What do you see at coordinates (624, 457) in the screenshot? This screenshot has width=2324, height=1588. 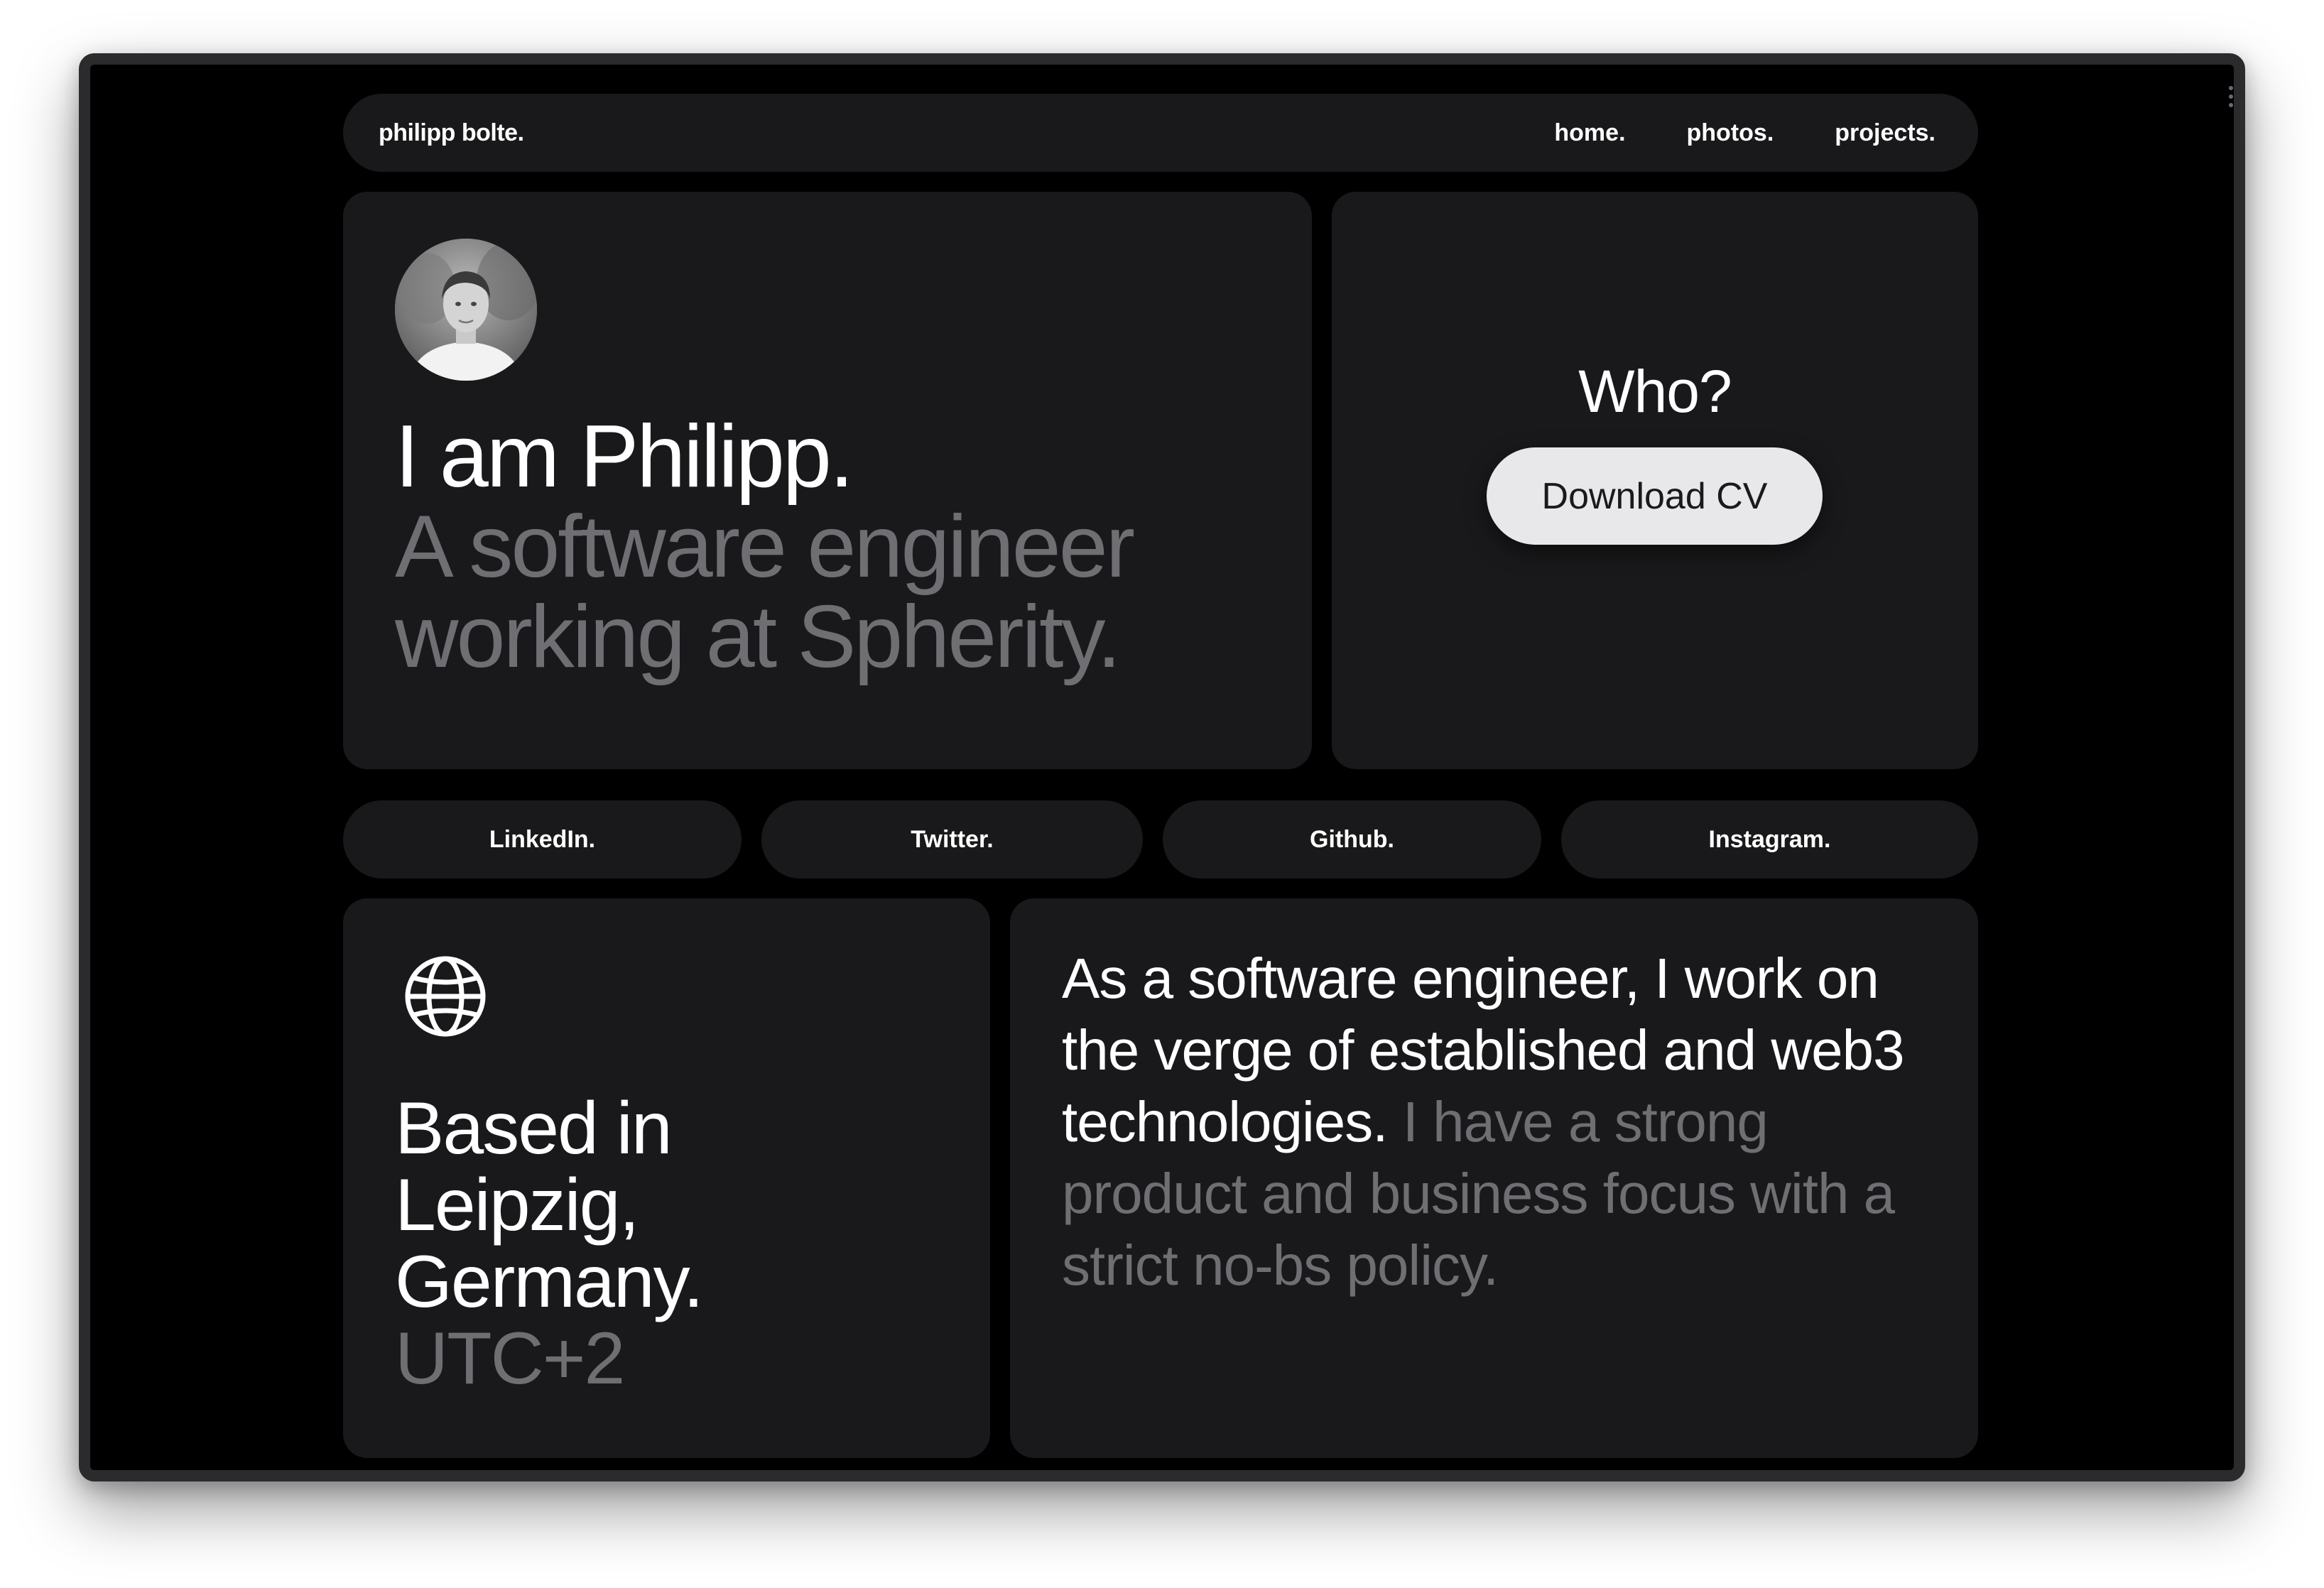 I see `intro-heading: I am Philipp.` at bounding box center [624, 457].